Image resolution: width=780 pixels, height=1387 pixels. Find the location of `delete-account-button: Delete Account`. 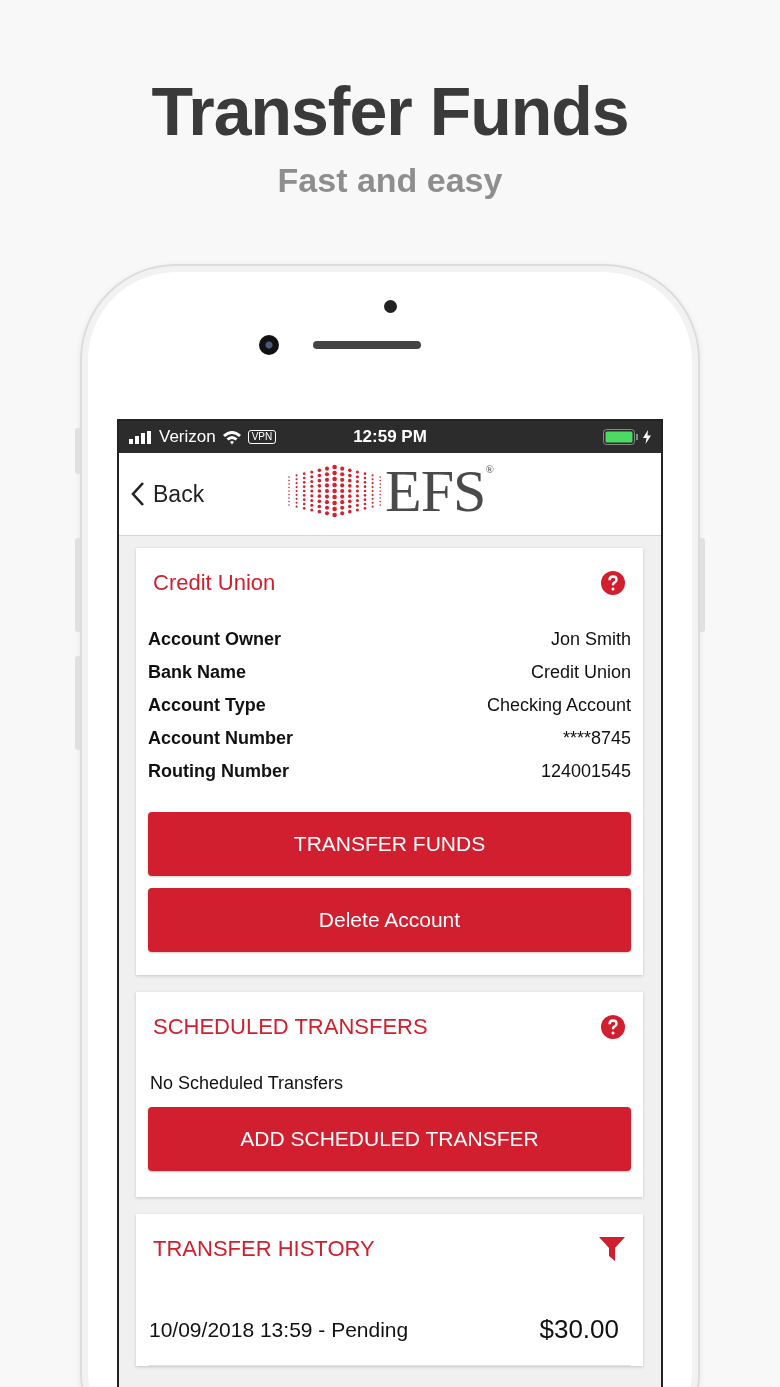

delete-account-button: Delete Account is located at coordinates (389, 920).